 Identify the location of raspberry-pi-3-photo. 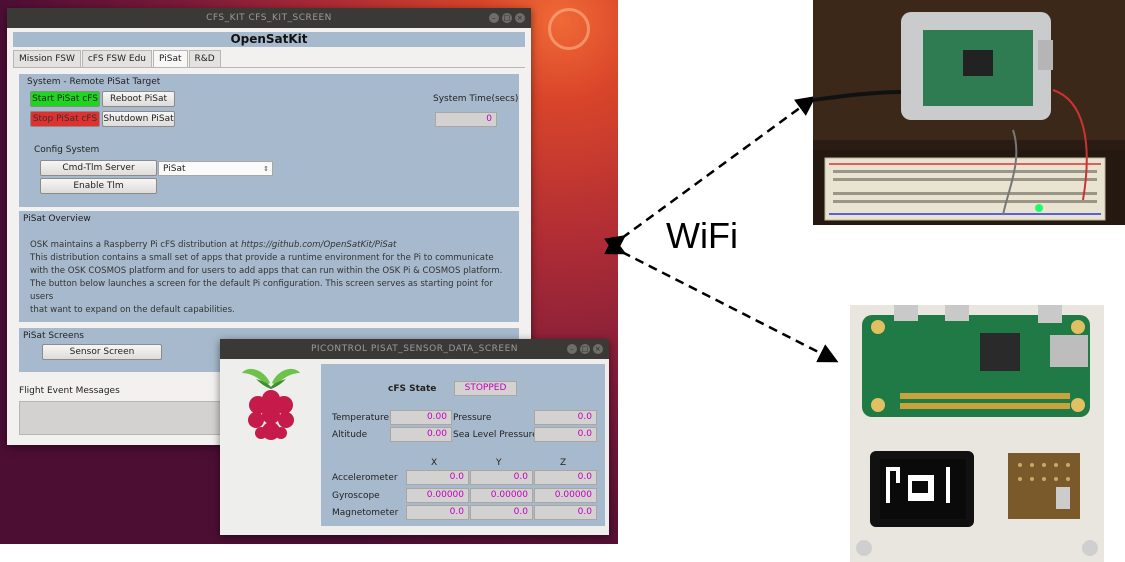
(969, 112).